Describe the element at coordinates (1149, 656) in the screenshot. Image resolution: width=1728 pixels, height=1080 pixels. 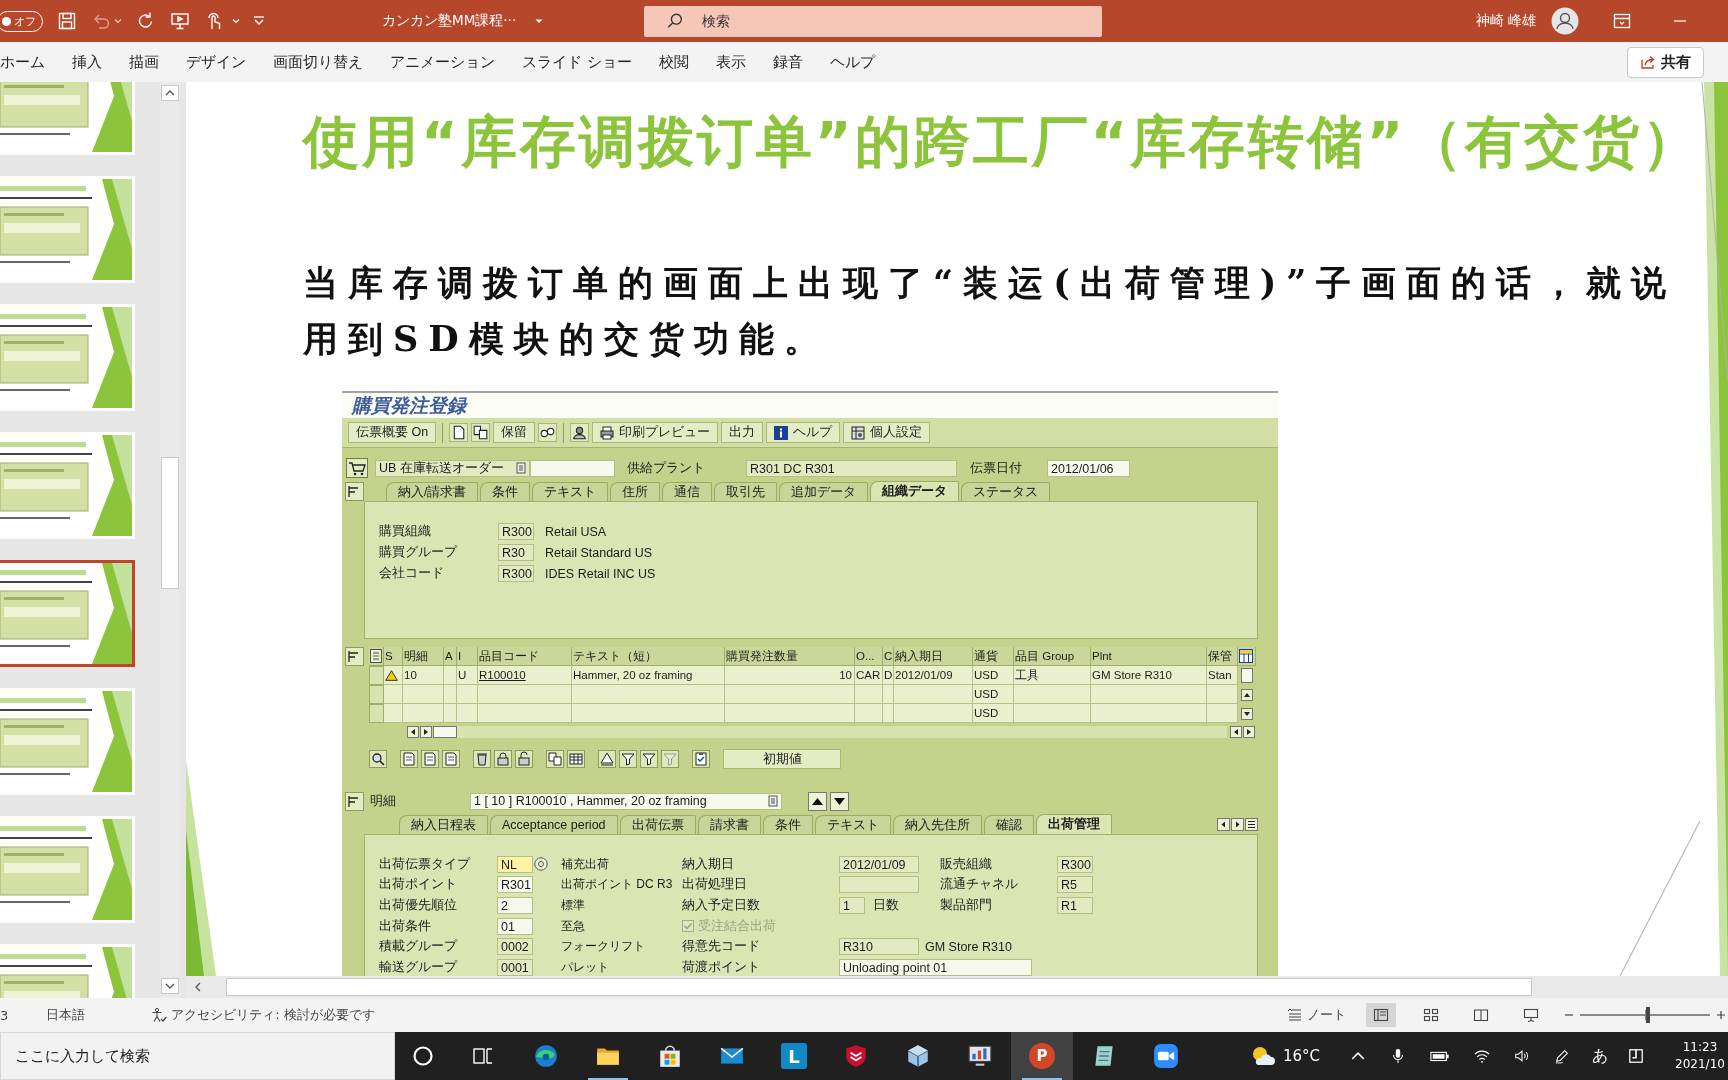
I see `column-header: Plnt` at that location.